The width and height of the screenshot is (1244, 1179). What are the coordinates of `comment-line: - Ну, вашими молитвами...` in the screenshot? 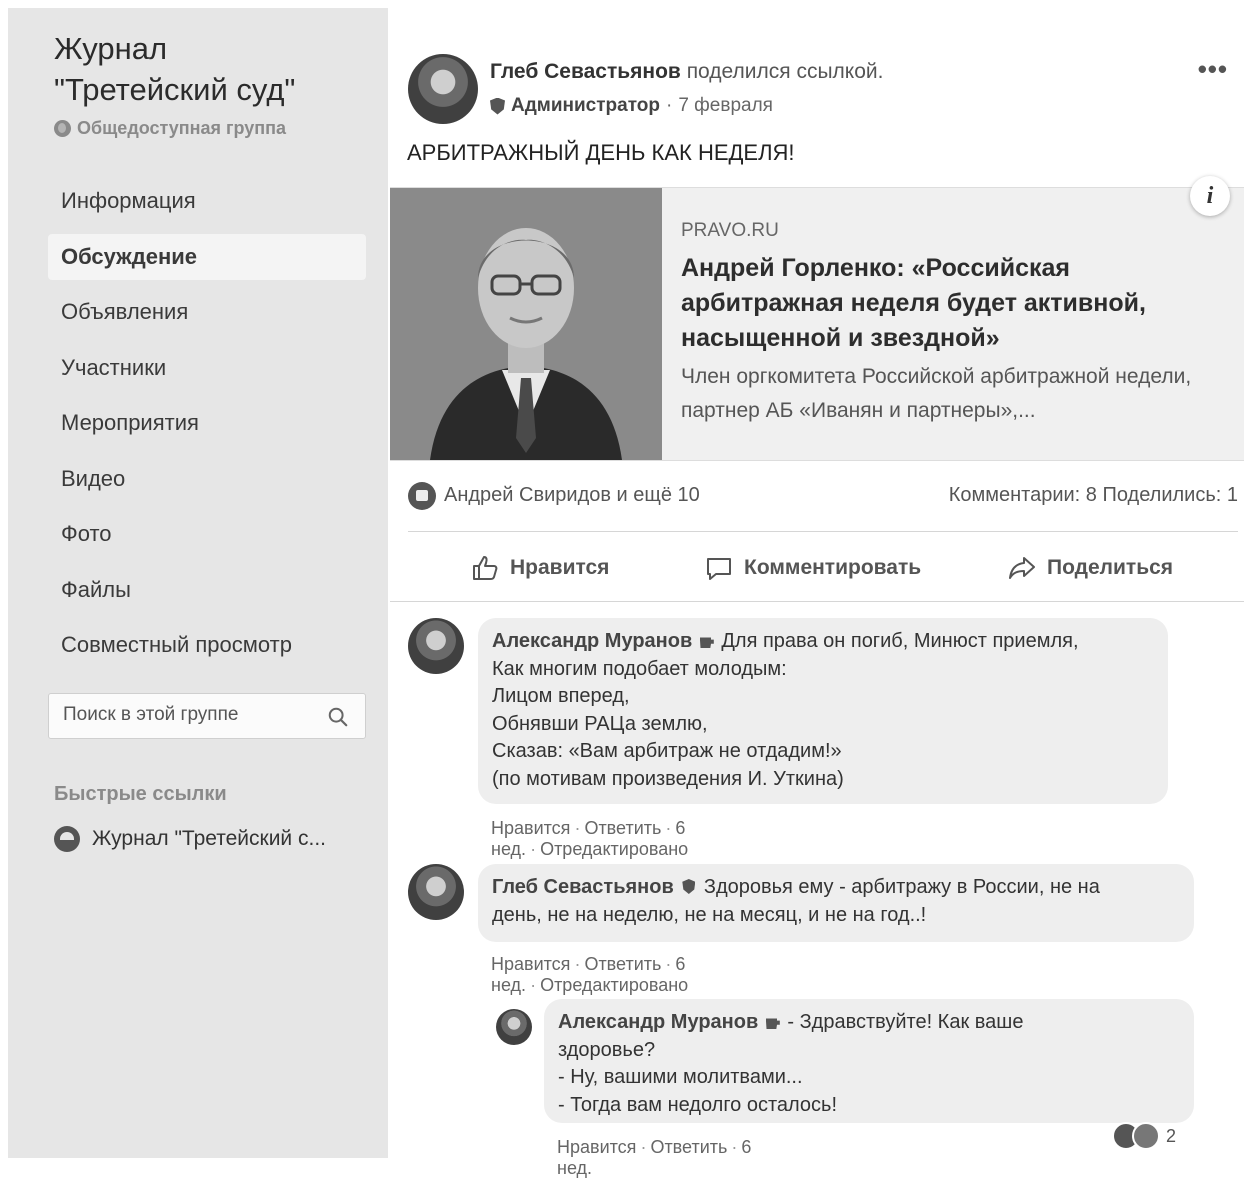 It's located at (680, 1077).